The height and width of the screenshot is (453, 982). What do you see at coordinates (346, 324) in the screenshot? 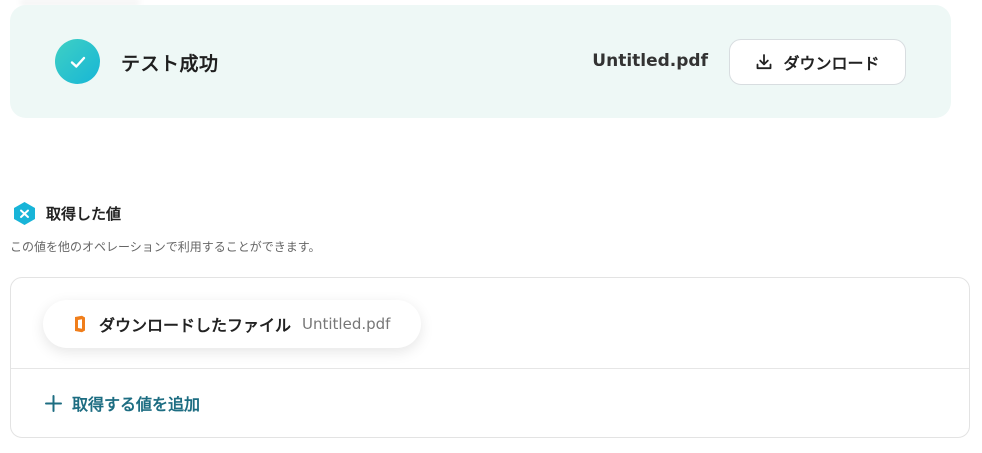
I see `value-chip-value: Untitled.pdf` at bounding box center [346, 324].